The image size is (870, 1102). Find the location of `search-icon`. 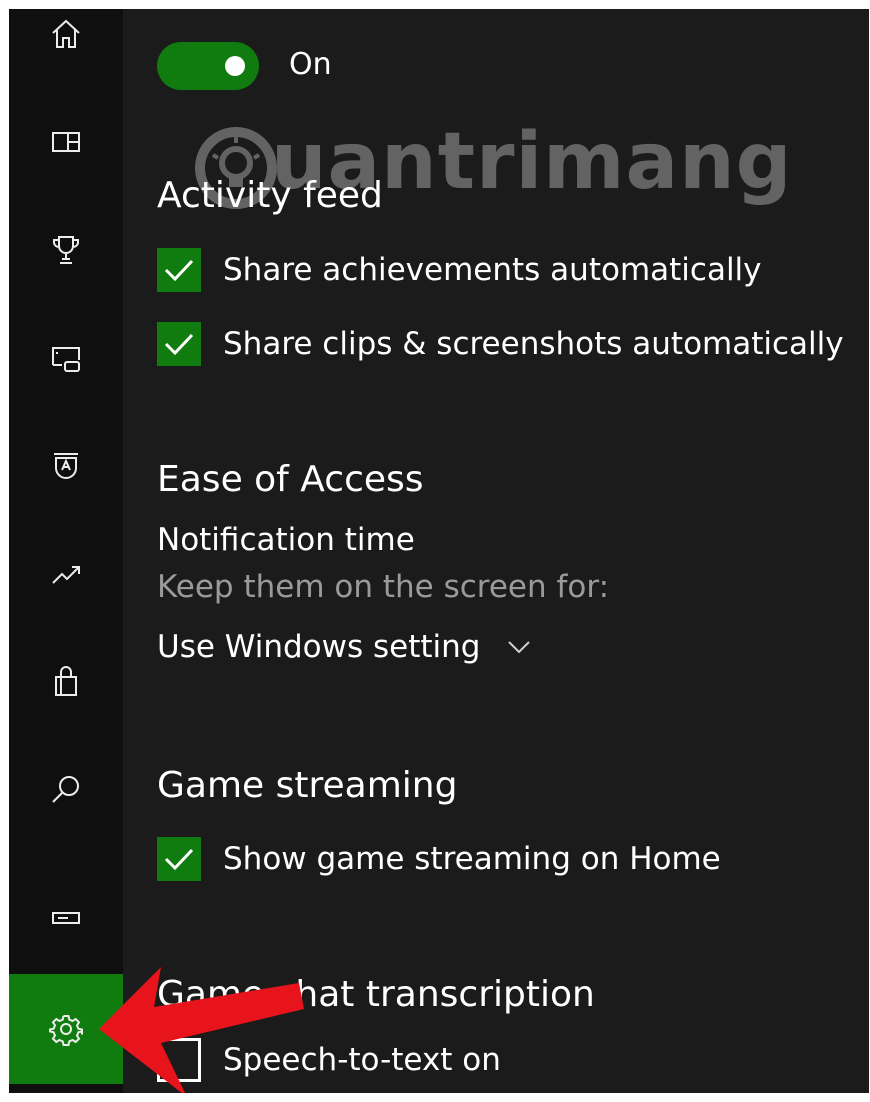

search-icon is located at coordinates (65, 789).